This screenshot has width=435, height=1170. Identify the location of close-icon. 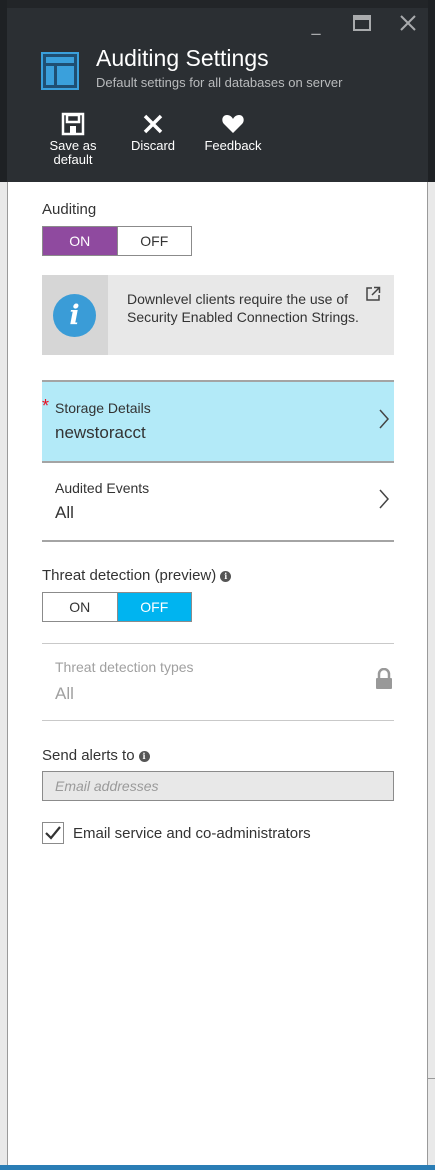
(408, 23).